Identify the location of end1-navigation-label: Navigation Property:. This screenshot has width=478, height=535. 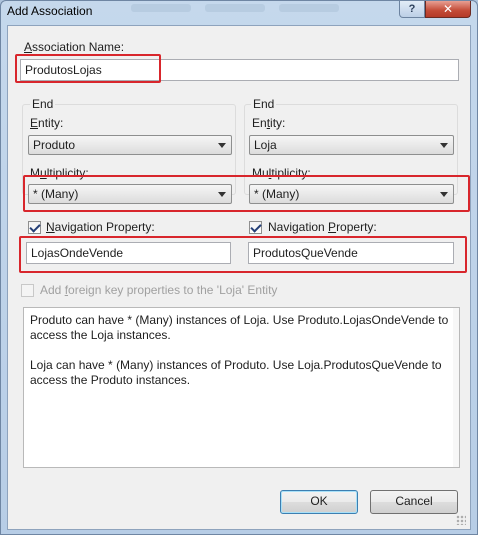
(100, 227).